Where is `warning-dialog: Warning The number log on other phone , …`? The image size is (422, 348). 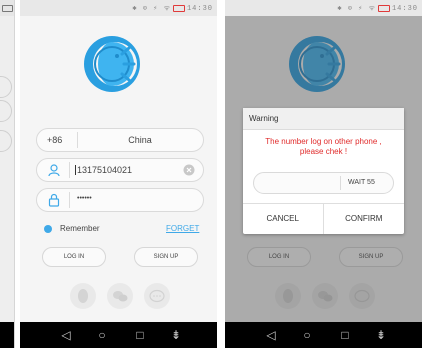 warning-dialog: Warning The number log on other phone , … is located at coordinates (323, 171).